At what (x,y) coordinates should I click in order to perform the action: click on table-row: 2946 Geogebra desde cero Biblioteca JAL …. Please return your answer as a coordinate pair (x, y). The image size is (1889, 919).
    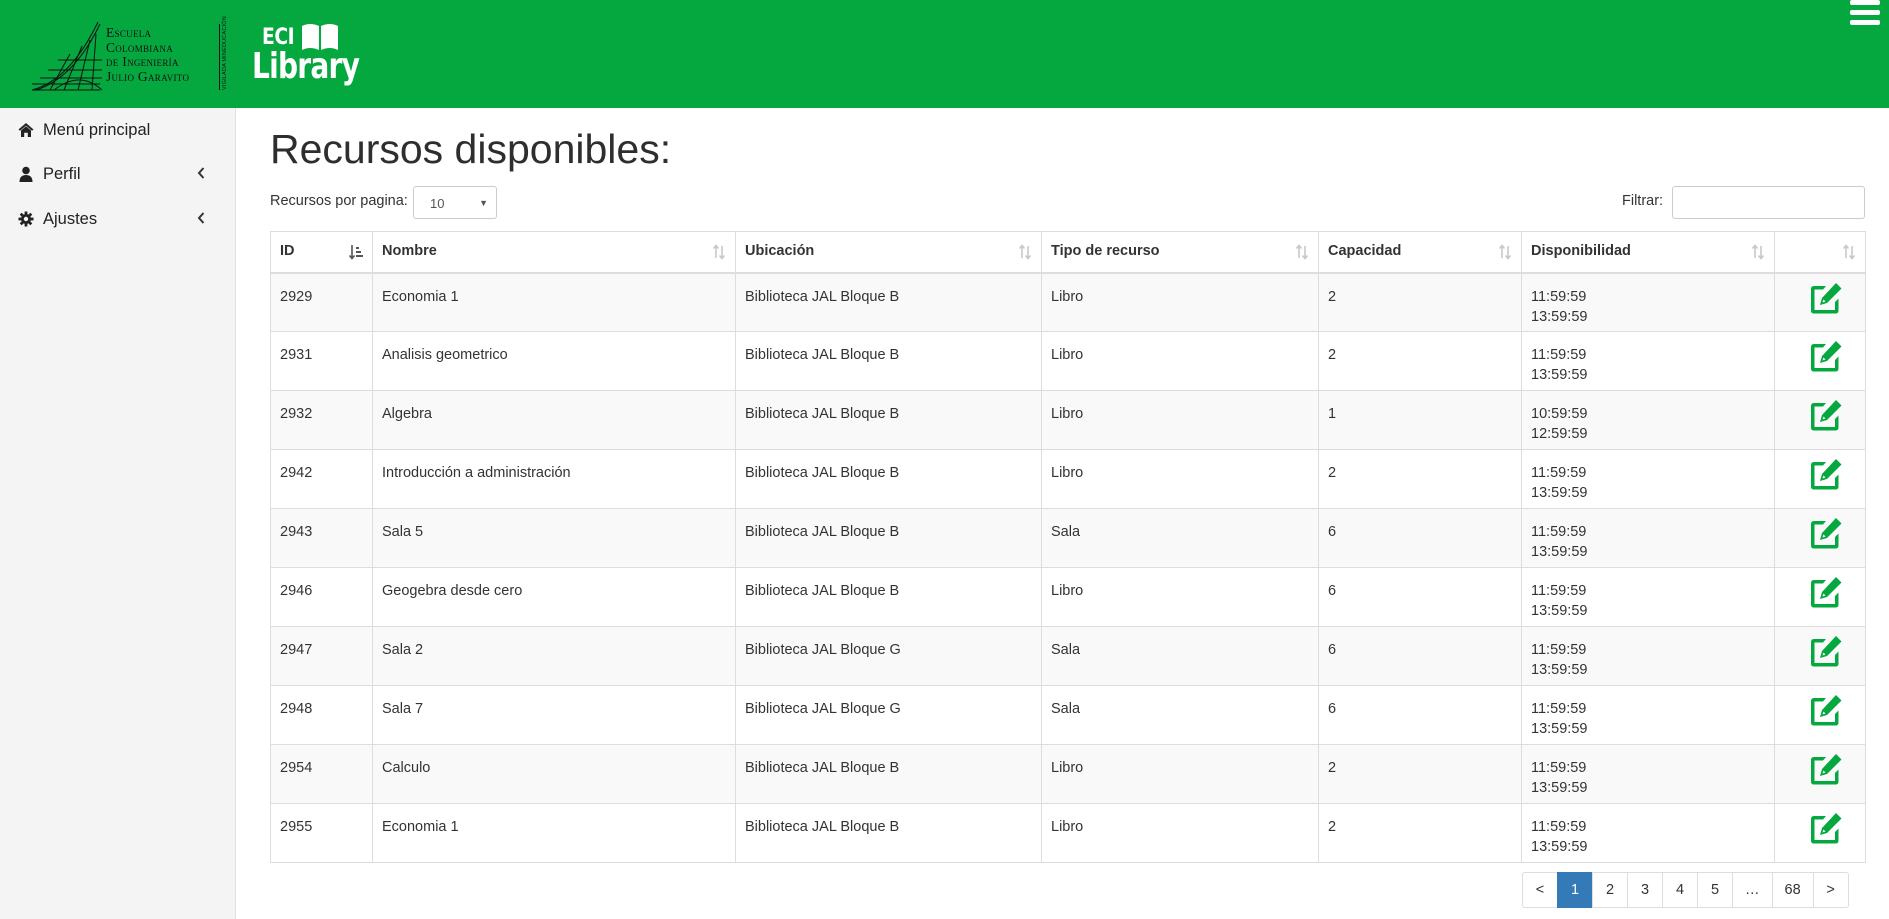
    Looking at the image, I should click on (1068, 597).